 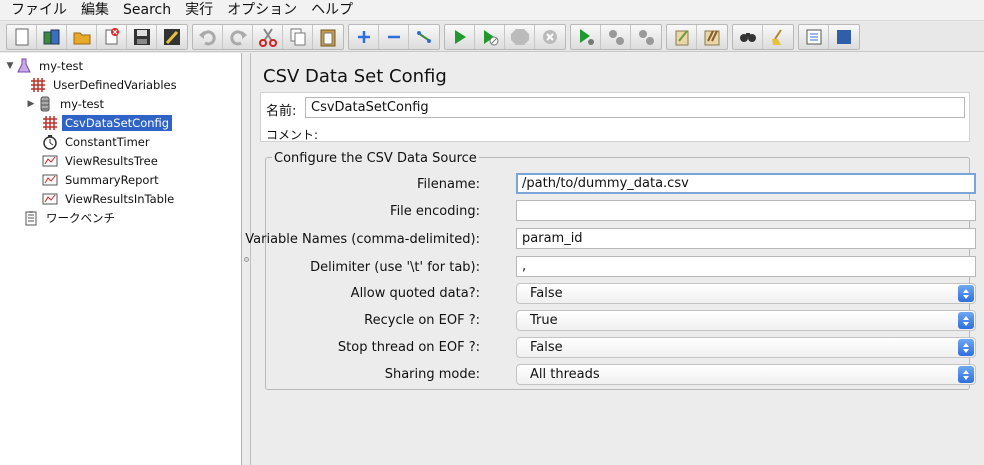 What do you see at coordinates (172, 37) in the screenshot?
I see `save-as-button` at bounding box center [172, 37].